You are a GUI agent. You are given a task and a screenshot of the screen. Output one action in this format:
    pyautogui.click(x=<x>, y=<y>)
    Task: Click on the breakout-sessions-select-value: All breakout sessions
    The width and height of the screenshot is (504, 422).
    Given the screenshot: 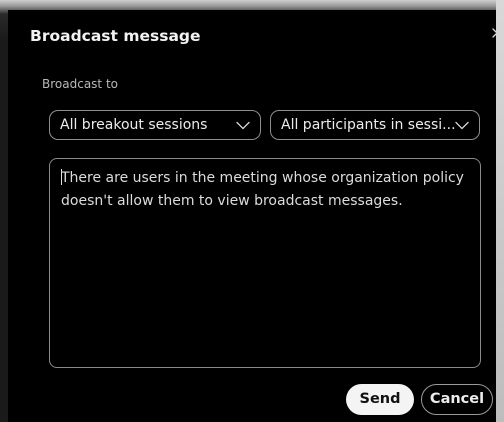 What is the action you would take?
    pyautogui.click(x=134, y=125)
    